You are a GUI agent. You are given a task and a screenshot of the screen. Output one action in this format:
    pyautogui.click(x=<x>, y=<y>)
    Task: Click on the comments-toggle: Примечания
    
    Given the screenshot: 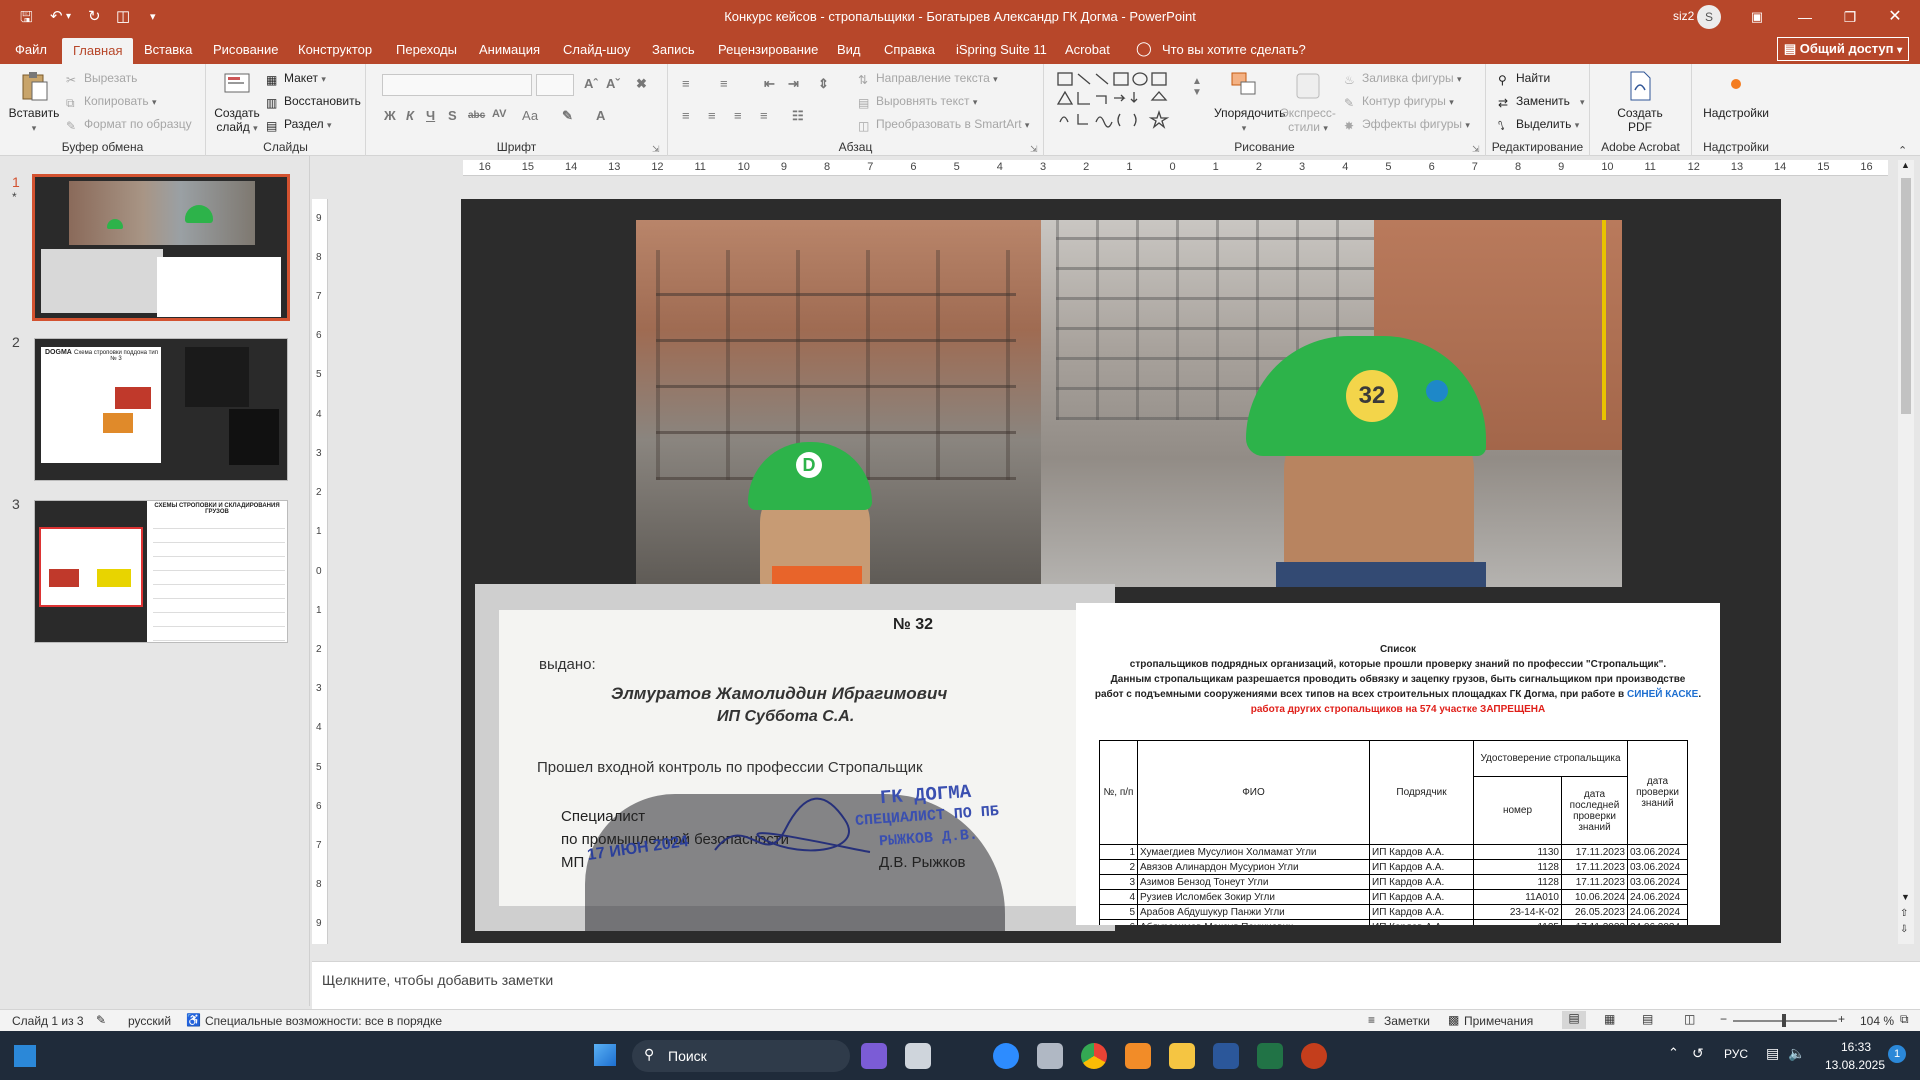 What is the action you would take?
    pyautogui.click(x=1498, y=1021)
    